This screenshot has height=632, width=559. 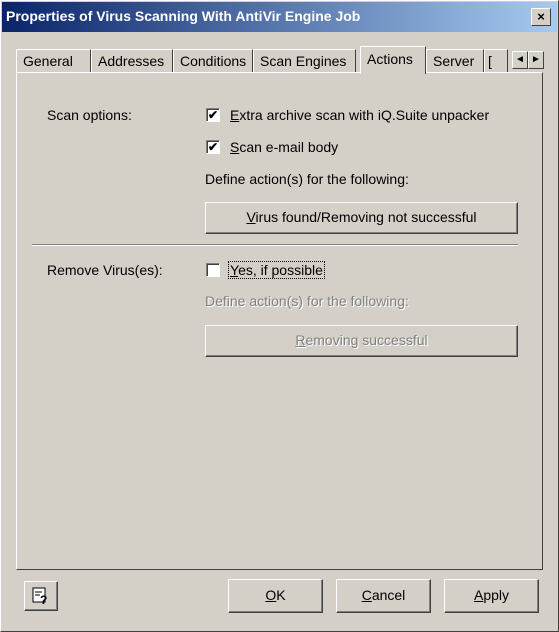 I want to click on help-icon: ?, so click(x=41, y=596).